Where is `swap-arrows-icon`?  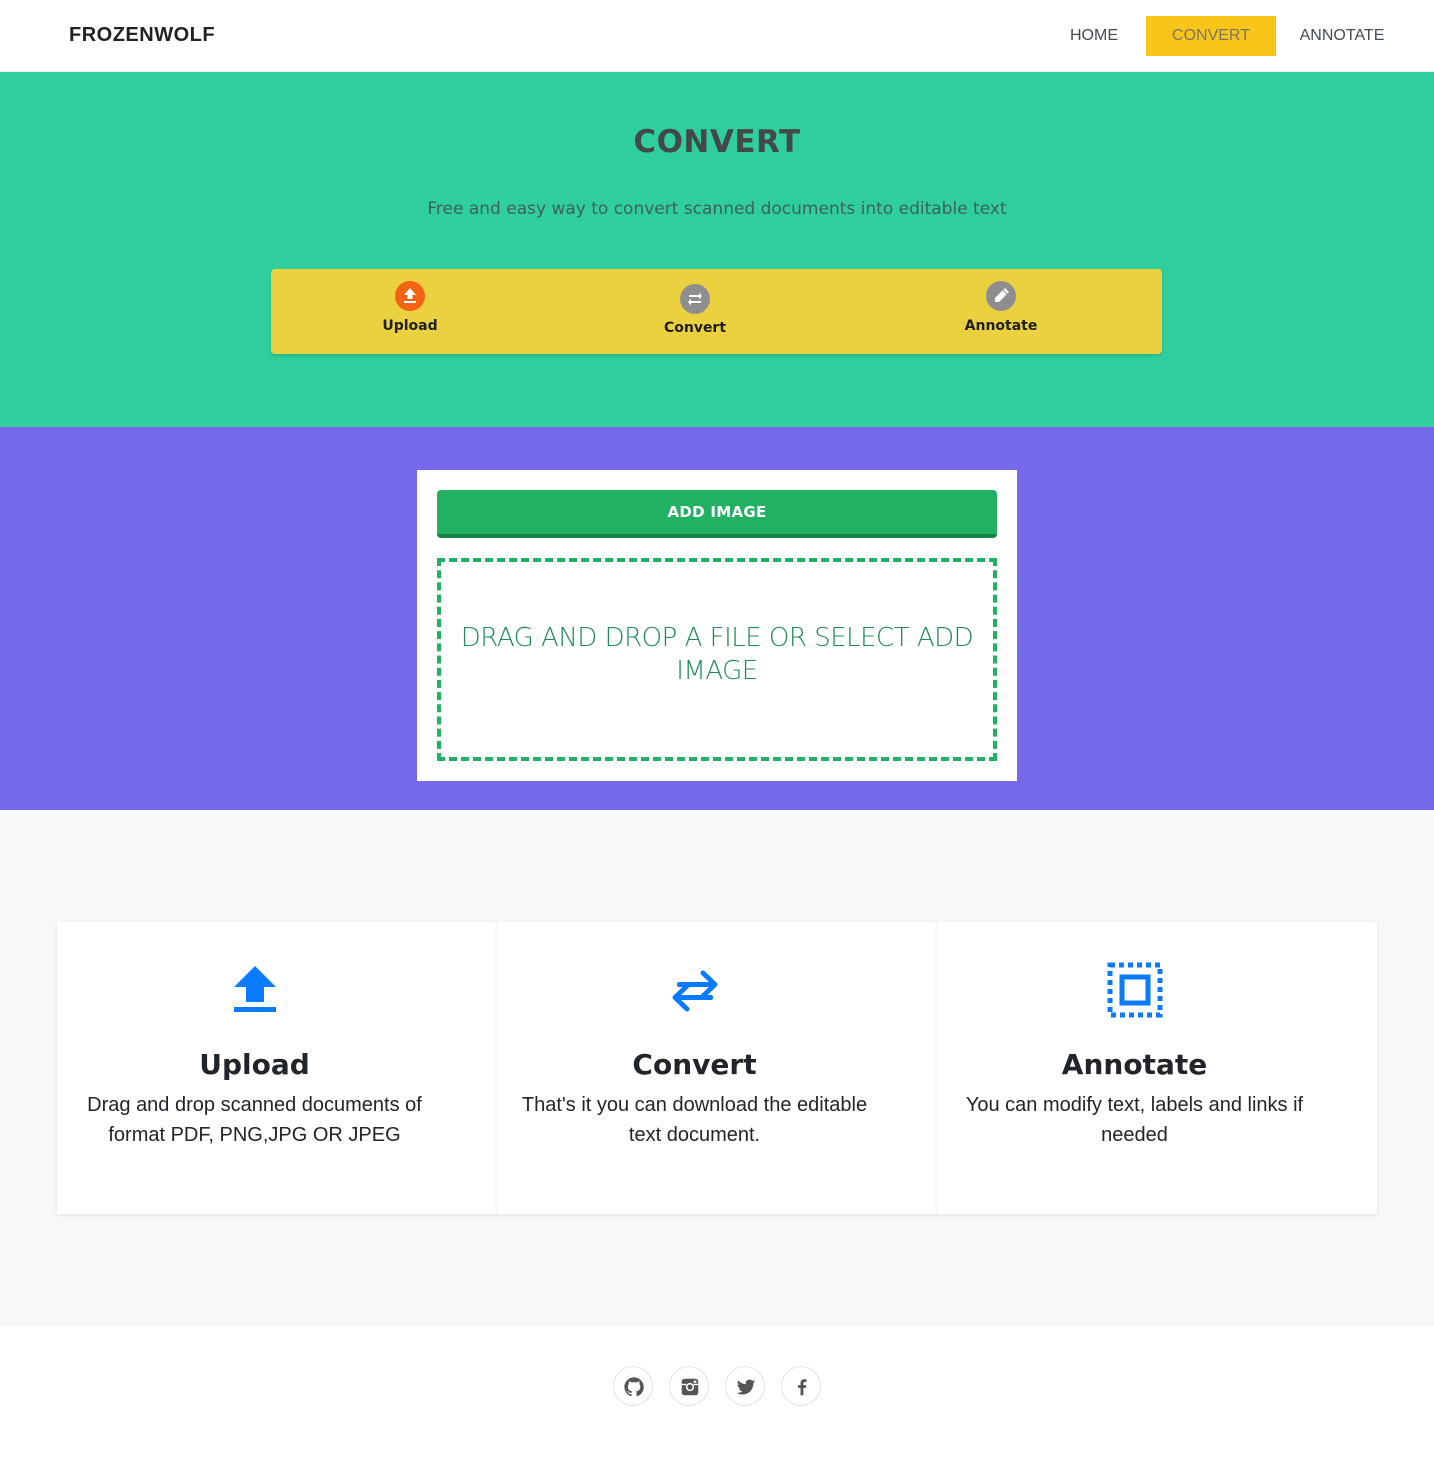 swap-arrows-icon is located at coordinates (695, 990).